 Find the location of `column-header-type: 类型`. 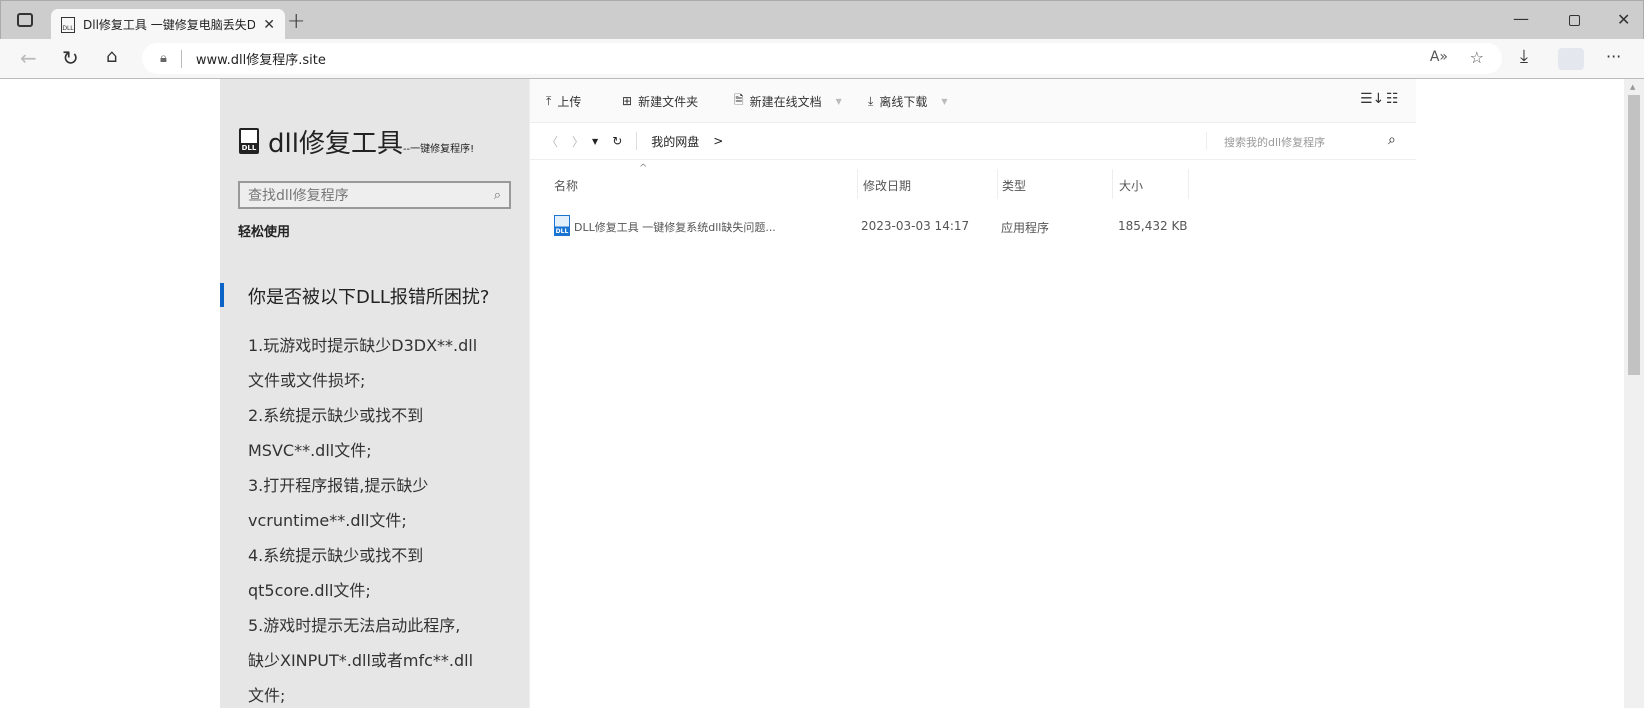

column-header-type: 类型 is located at coordinates (1014, 185).